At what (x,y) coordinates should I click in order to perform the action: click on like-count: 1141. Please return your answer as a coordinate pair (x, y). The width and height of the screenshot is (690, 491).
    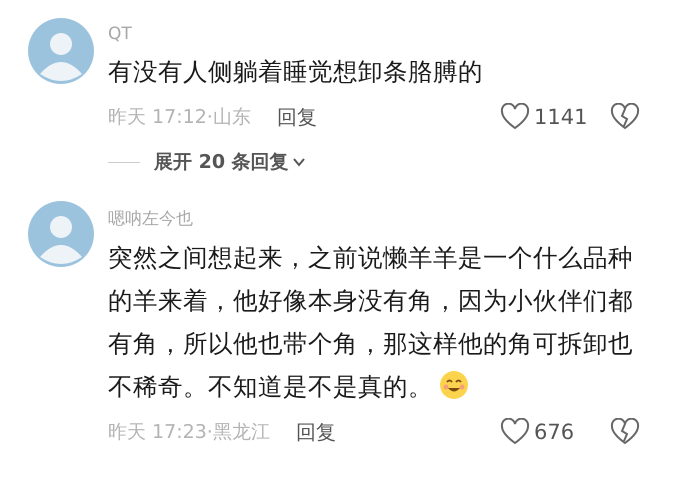
    Looking at the image, I should click on (561, 117).